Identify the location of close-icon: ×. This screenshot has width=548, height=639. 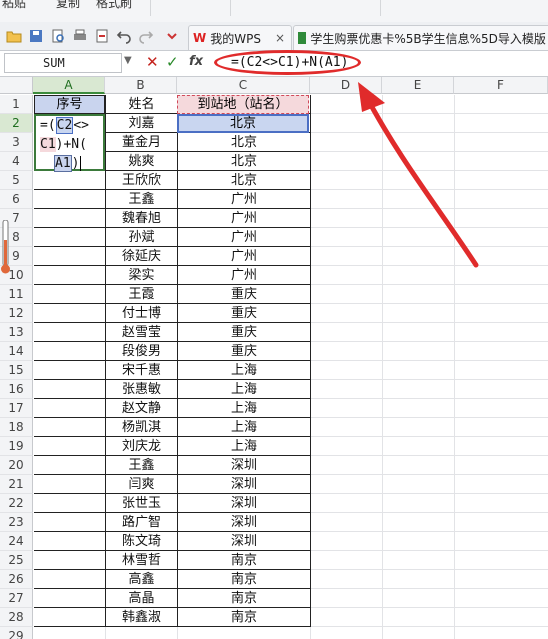
(280, 38).